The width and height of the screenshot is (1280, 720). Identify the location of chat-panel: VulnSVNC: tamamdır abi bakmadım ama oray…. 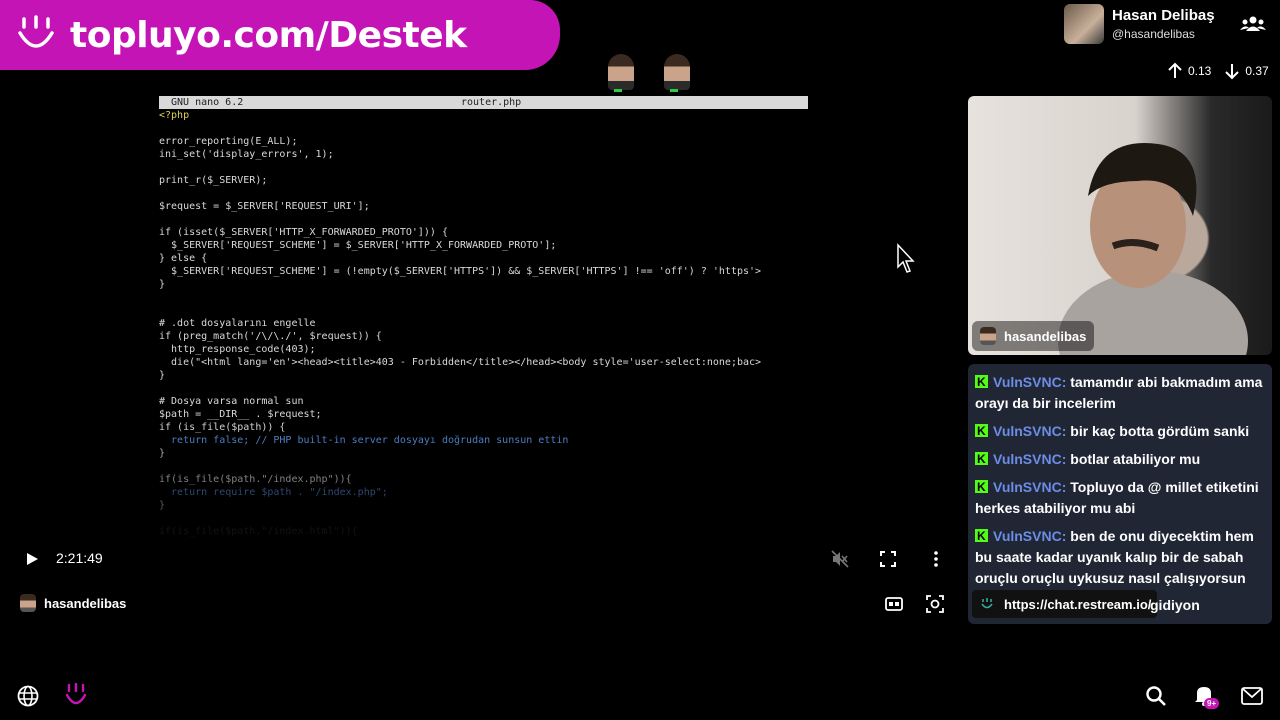
(1120, 494).